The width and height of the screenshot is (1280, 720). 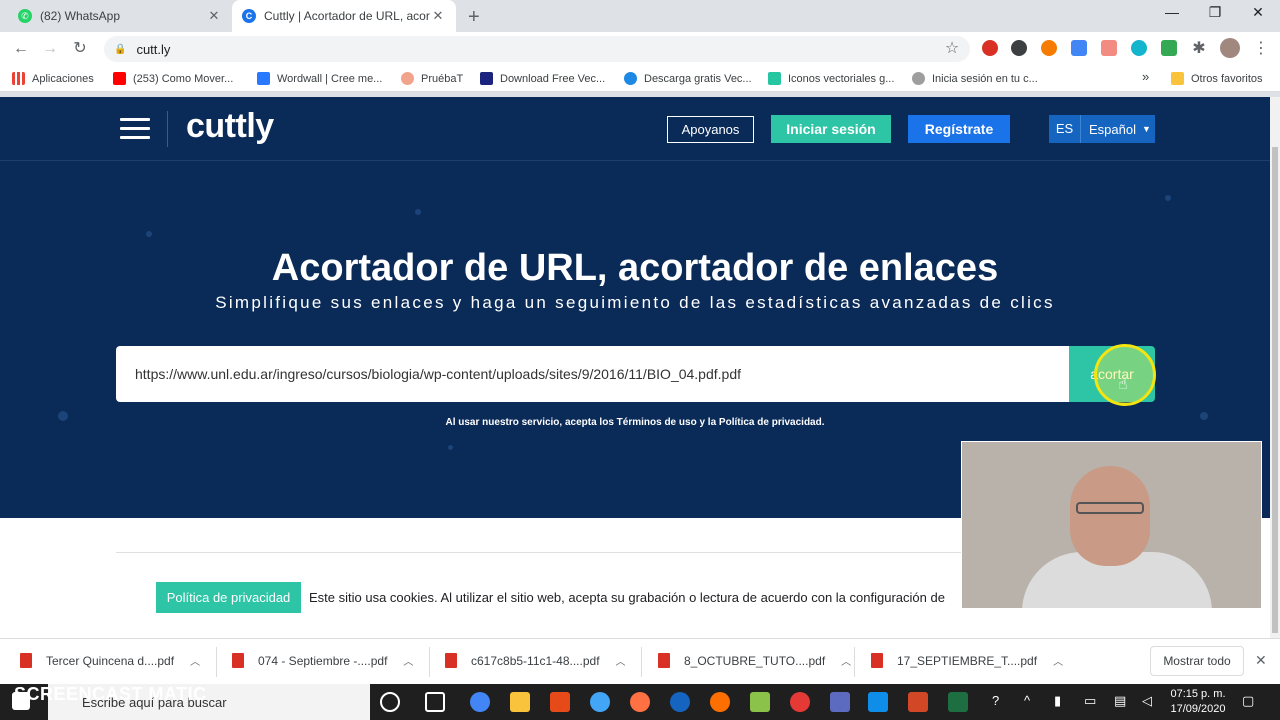 I want to click on translate-icon, so click(x=1079, y=48).